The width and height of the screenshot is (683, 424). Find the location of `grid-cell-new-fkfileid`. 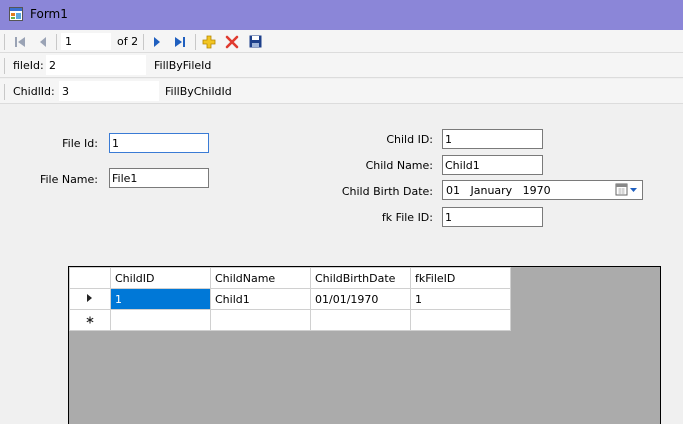

grid-cell-new-fkfileid is located at coordinates (460, 320).